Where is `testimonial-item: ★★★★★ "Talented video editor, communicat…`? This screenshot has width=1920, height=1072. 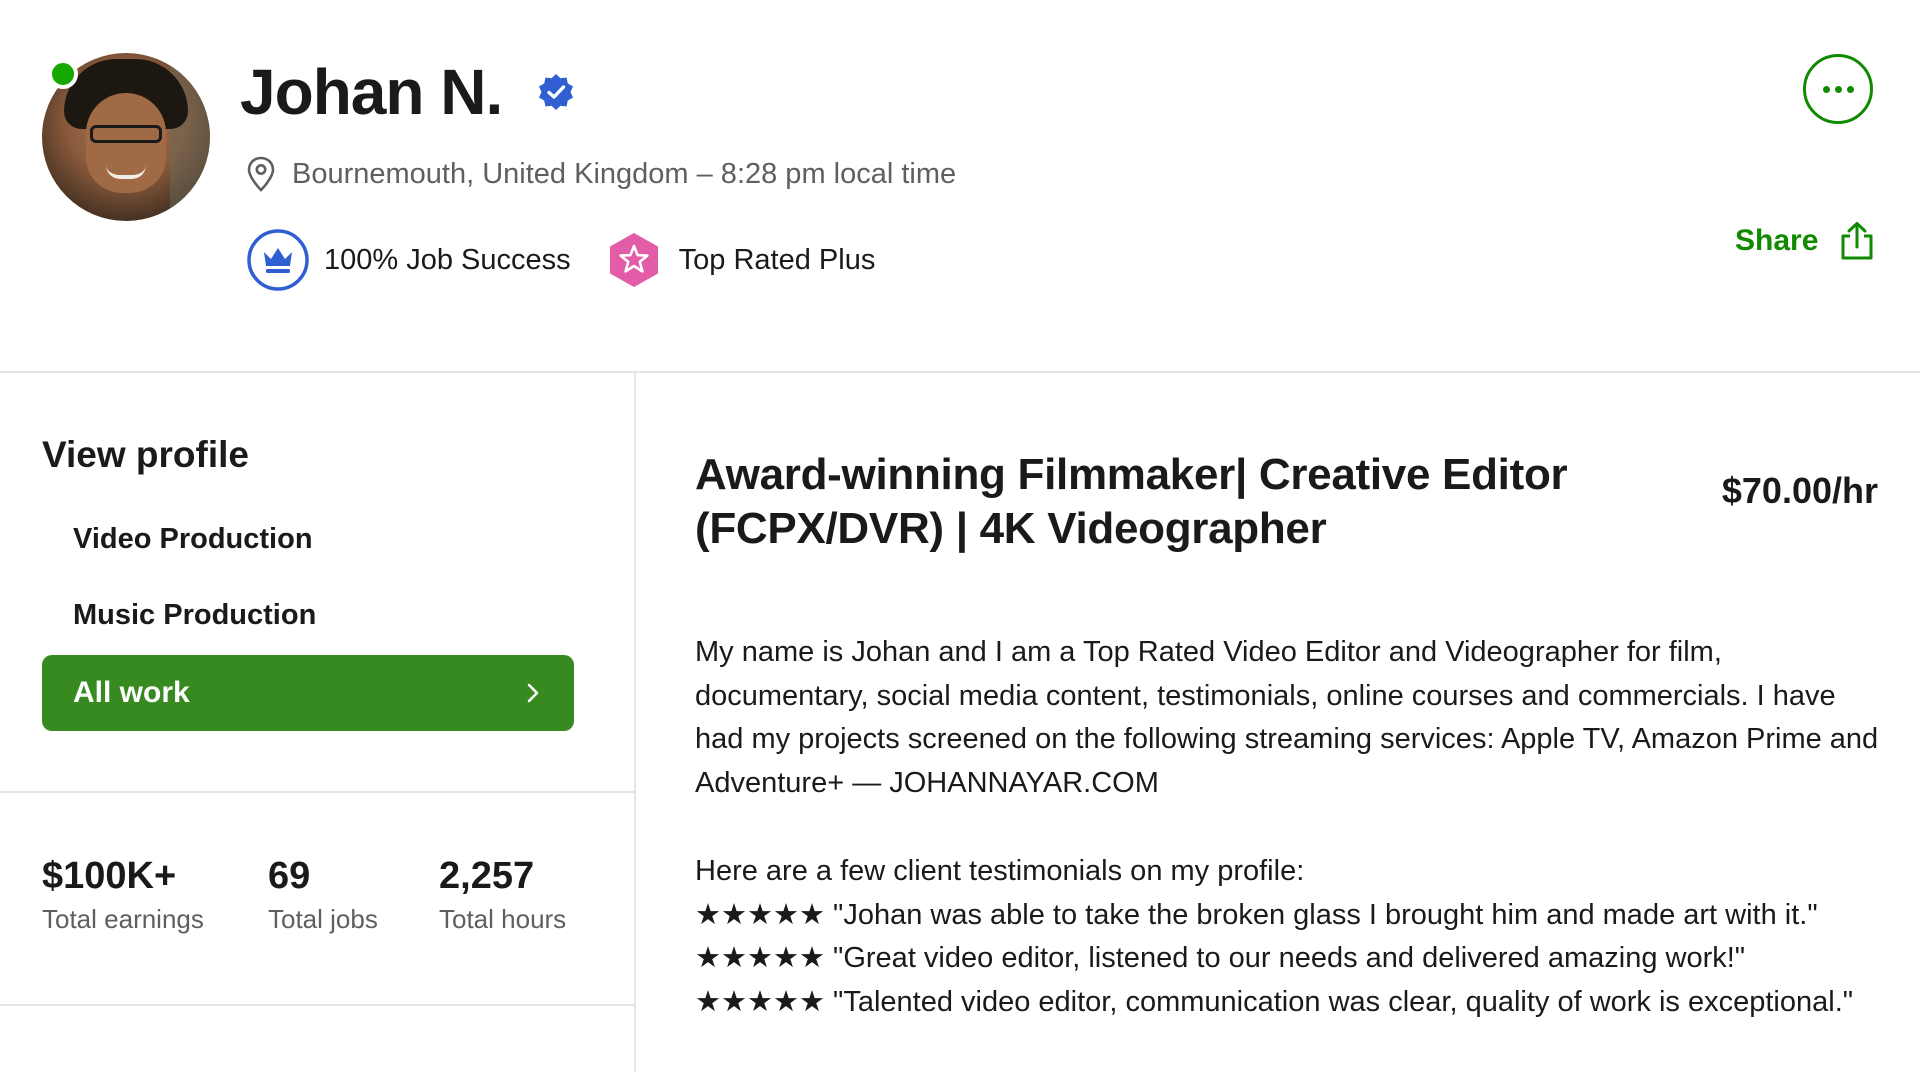 testimonial-item: ★★★★★ "Talented video editor, communicat… is located at coordinates (1274, 1001).